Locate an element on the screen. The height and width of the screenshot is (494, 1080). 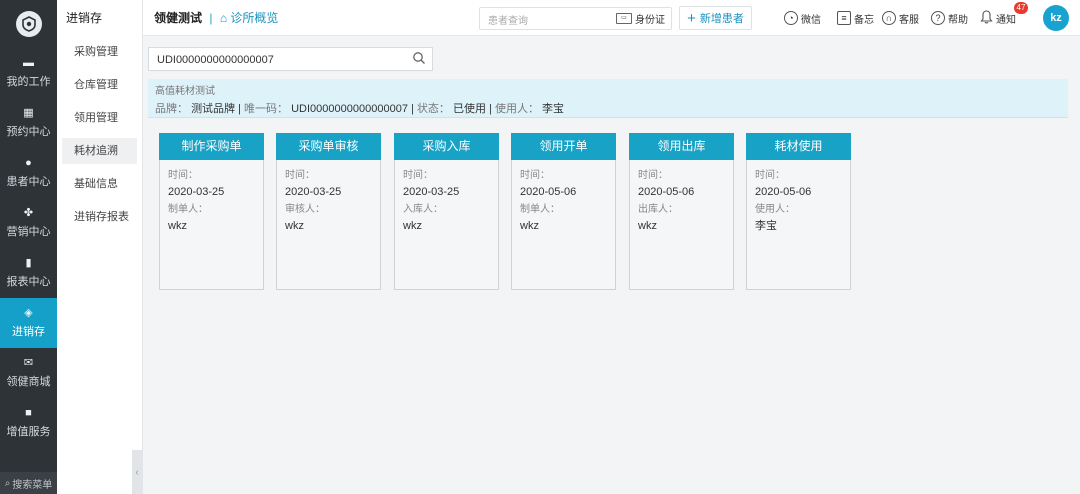
nav-item-inventory: ◈ 进销存 is located at coordinates (28, 323).